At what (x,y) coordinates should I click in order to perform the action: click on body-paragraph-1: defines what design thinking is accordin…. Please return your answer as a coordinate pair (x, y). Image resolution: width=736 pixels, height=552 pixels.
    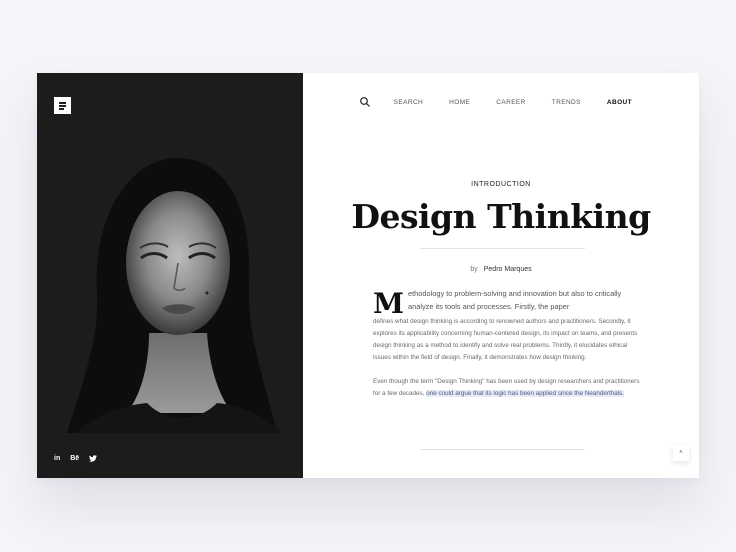
    Looking at the image, I should click on (505, 339).